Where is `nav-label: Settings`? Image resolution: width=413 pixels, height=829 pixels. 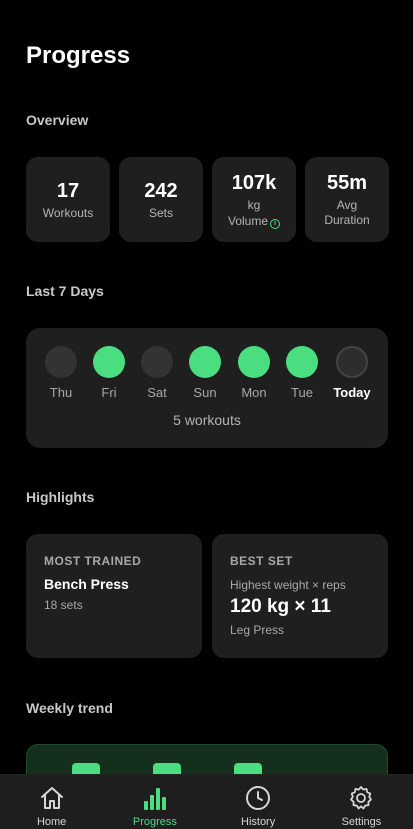
nav-label: Settings is located at coordinates (361, 822).